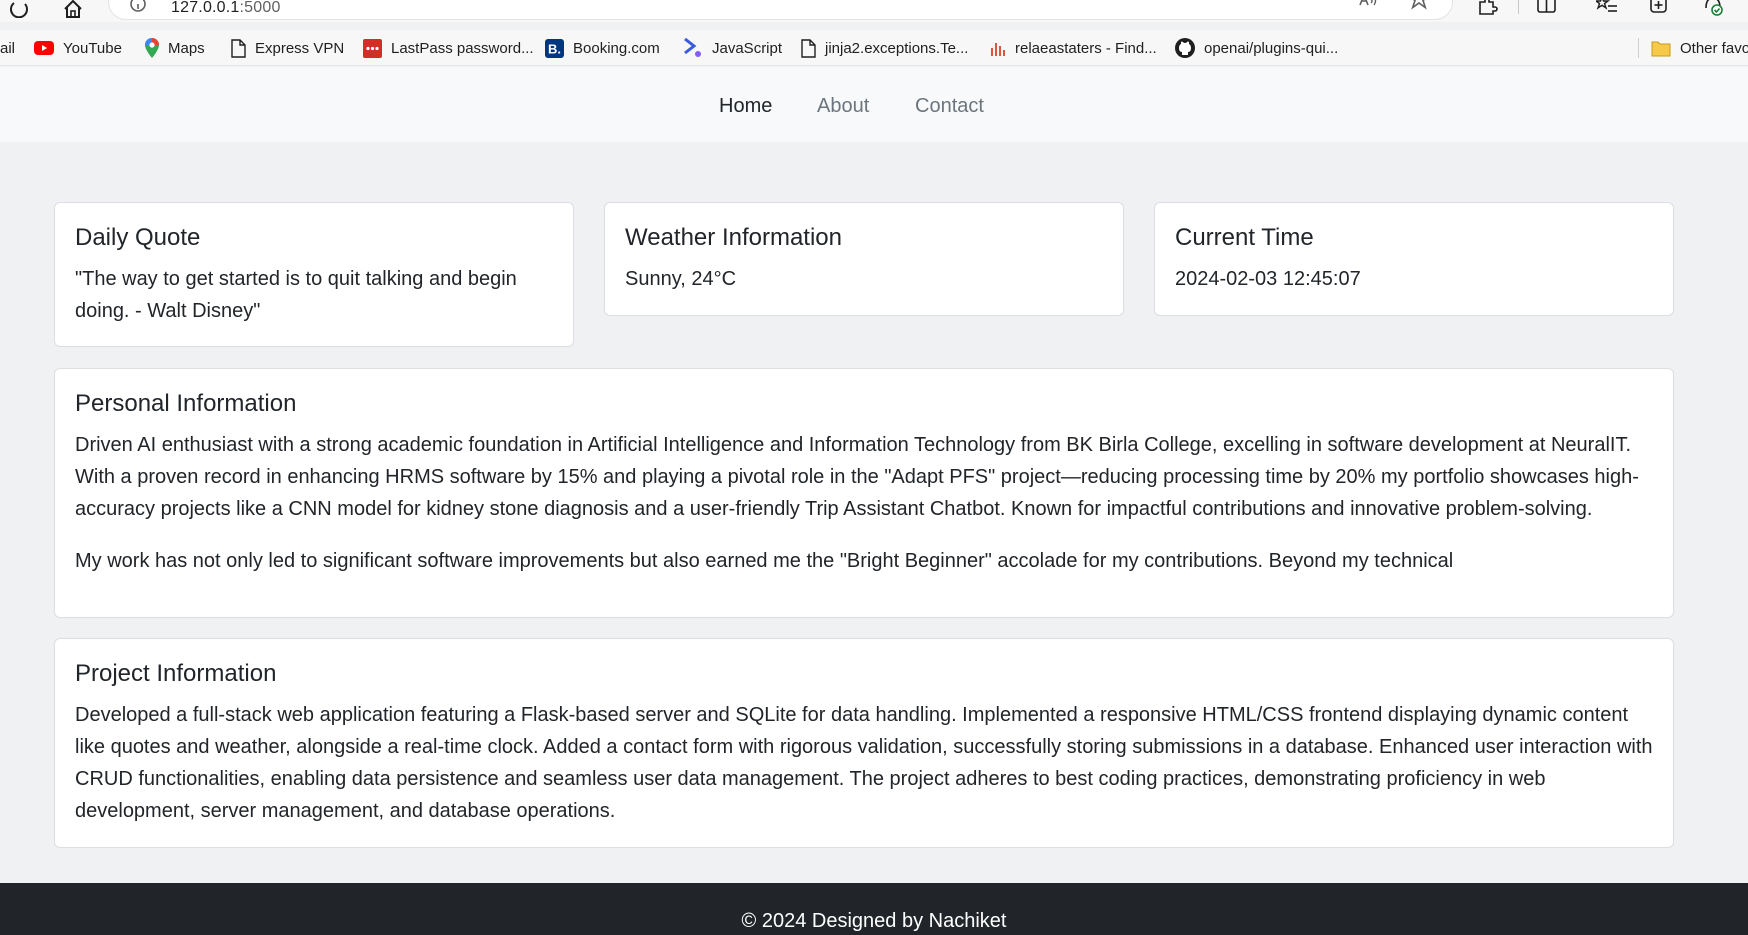 This screenshot has height=935, width=1748. Describe the element at coordinates (1414, 259) in the screenshot. I see `current-time-card: Current Time 2024-02-03 12:45:07` at that location.